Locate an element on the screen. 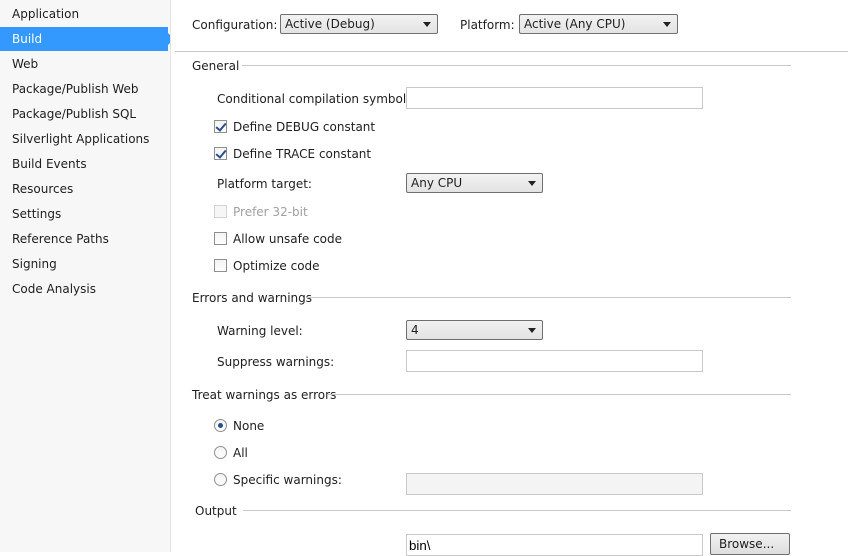 Image resolution: width=848 pixels, height=556 pixels. suppress-warnings-input is located at coordinates (554, 361).